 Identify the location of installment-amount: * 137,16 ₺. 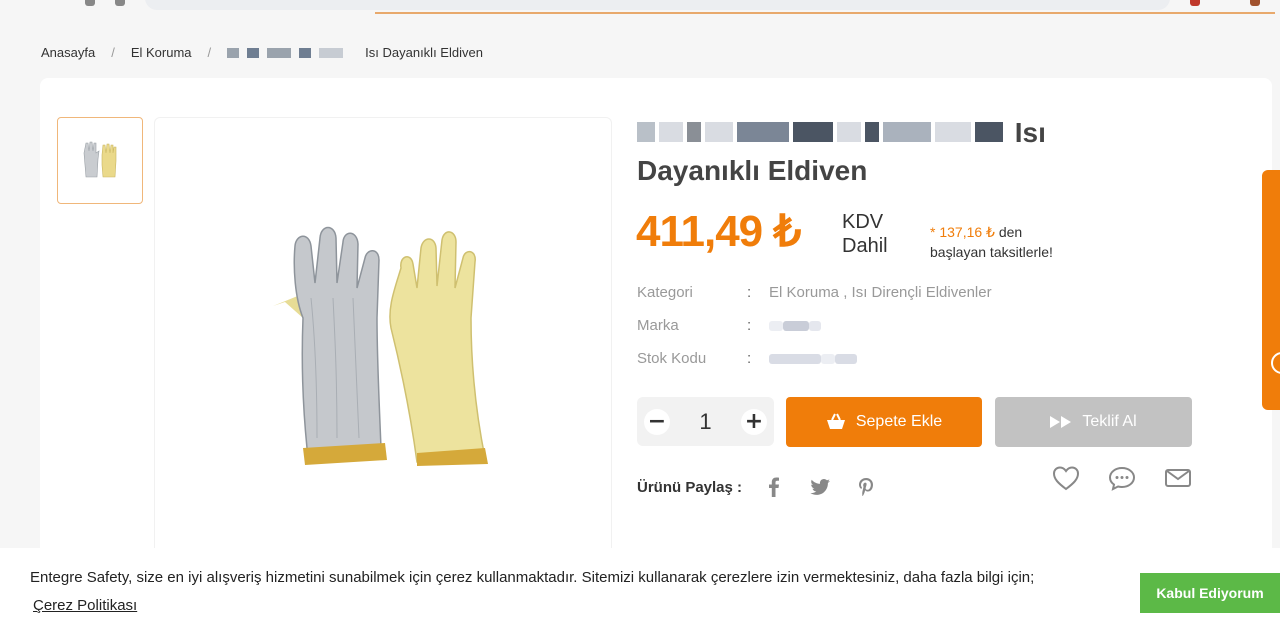
(962, 232).